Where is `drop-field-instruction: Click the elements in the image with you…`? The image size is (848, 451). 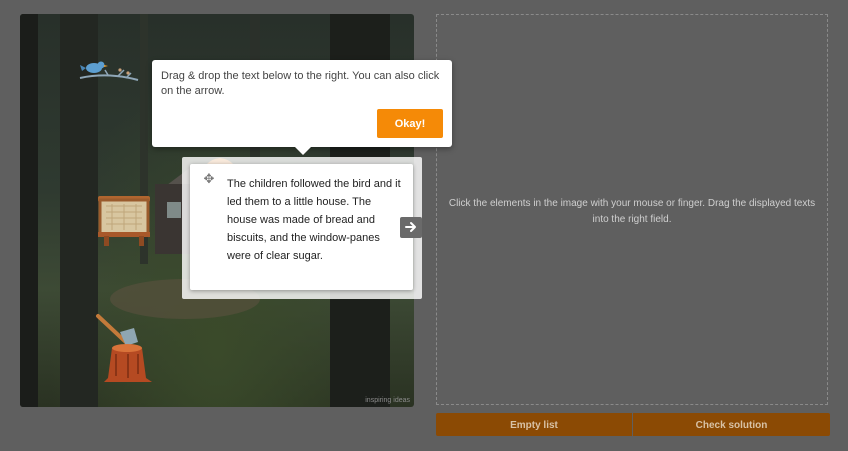
drop-field-instruction: Click the elements in the image with you… is located at coordinates (632, 211).